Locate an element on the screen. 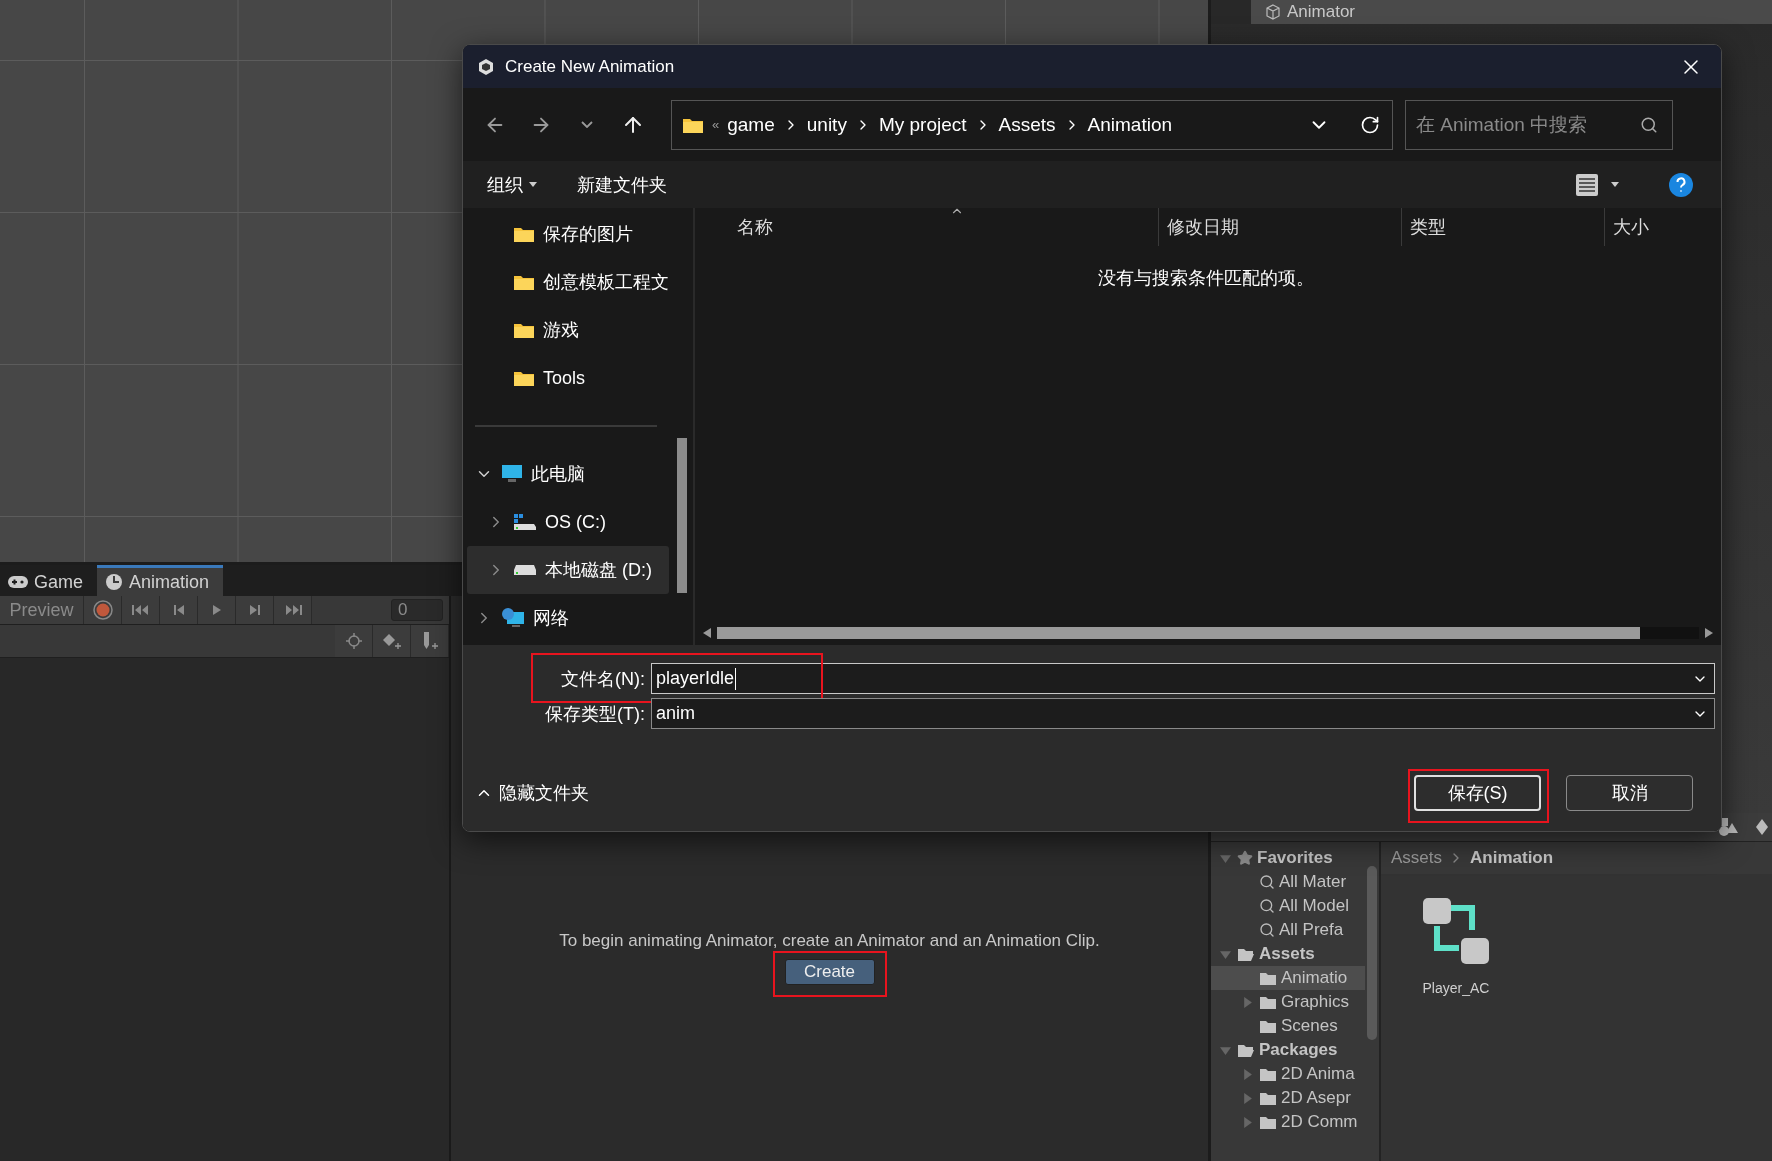 Image resolution: width=1772 pixels, height=1161 pixels. path-segment: My project is located at coordinates (922, 124).